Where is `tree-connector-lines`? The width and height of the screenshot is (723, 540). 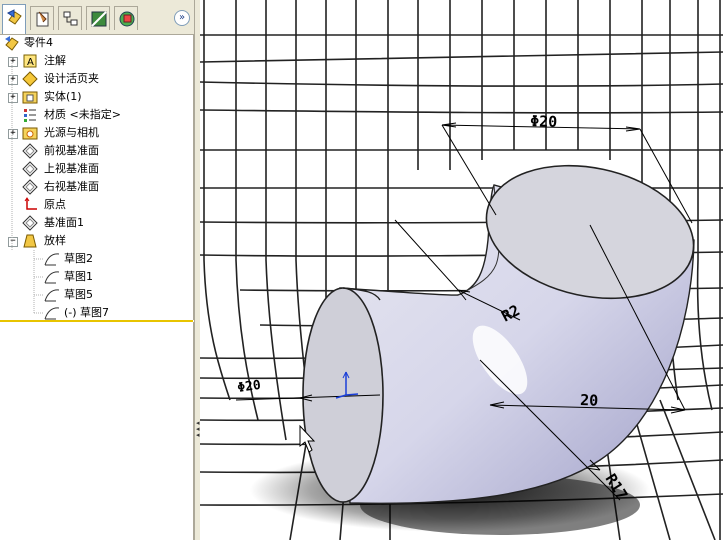
tree-connector-lines is located at coordinates (27, 187).